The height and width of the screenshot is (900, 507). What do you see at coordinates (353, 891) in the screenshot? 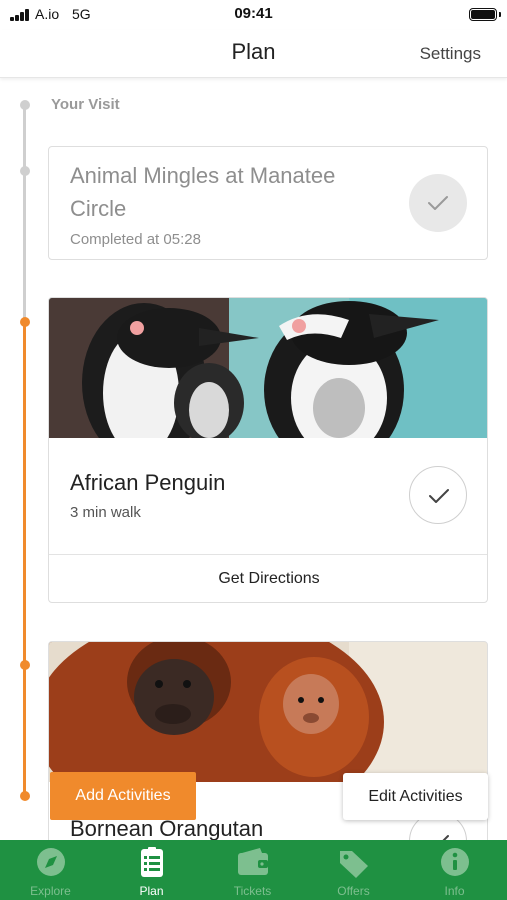
I see `tab-label: Offers` at bounding box center [353, 891].